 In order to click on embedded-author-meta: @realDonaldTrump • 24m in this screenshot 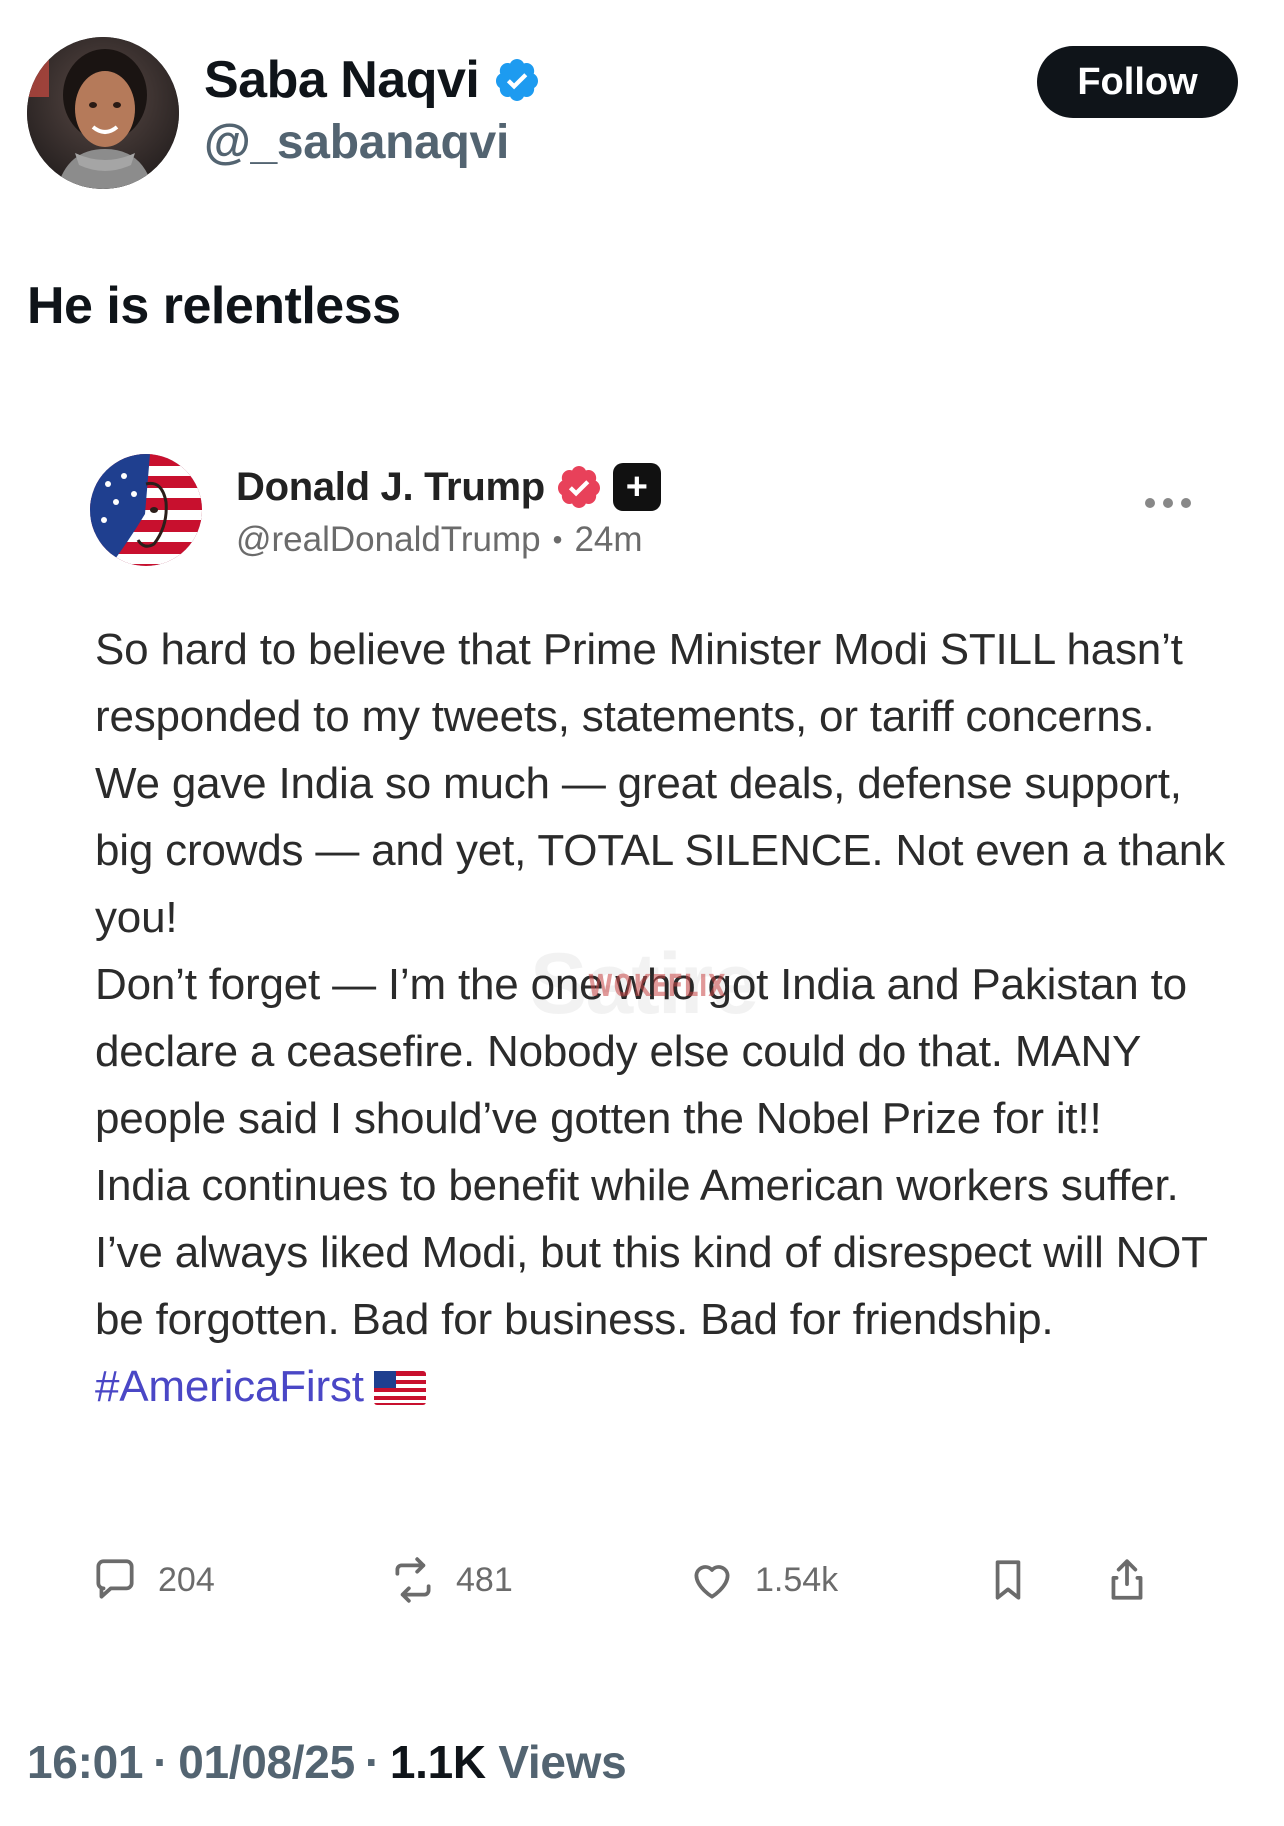, I will do `click(439, 540)`.